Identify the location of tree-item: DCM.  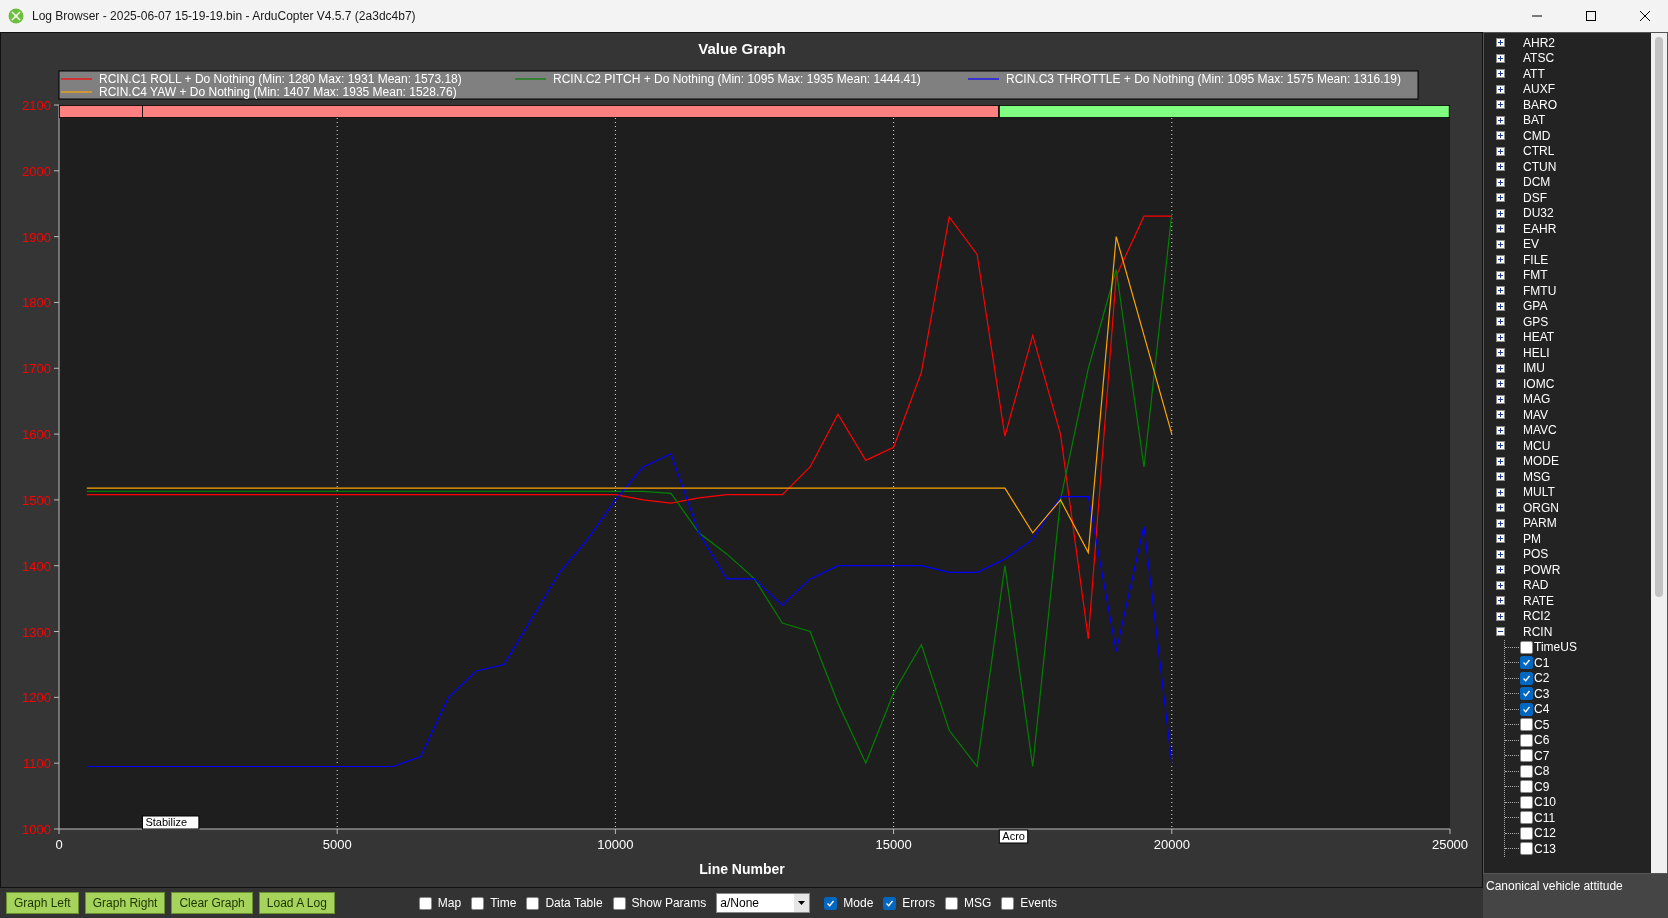
(1537, 182).